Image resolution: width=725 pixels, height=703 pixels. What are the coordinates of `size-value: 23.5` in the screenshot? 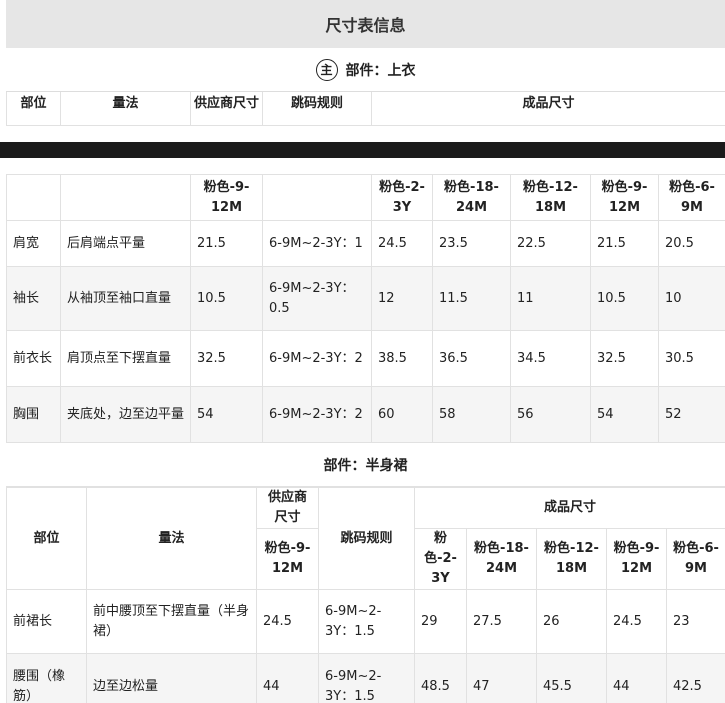 It's located at (471, 243).